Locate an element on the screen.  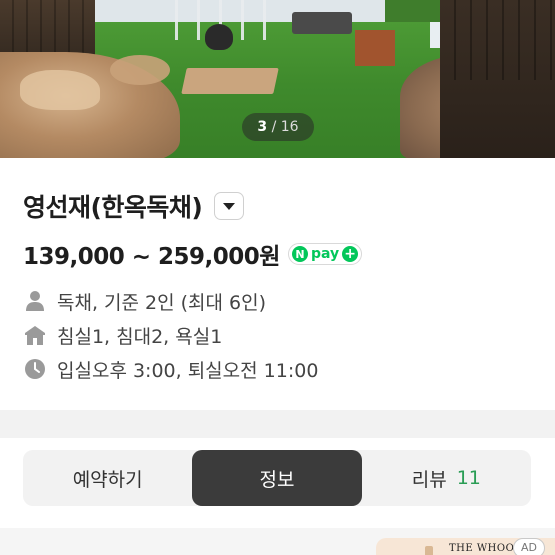
clock-icon is located at coordinates (35, 369).